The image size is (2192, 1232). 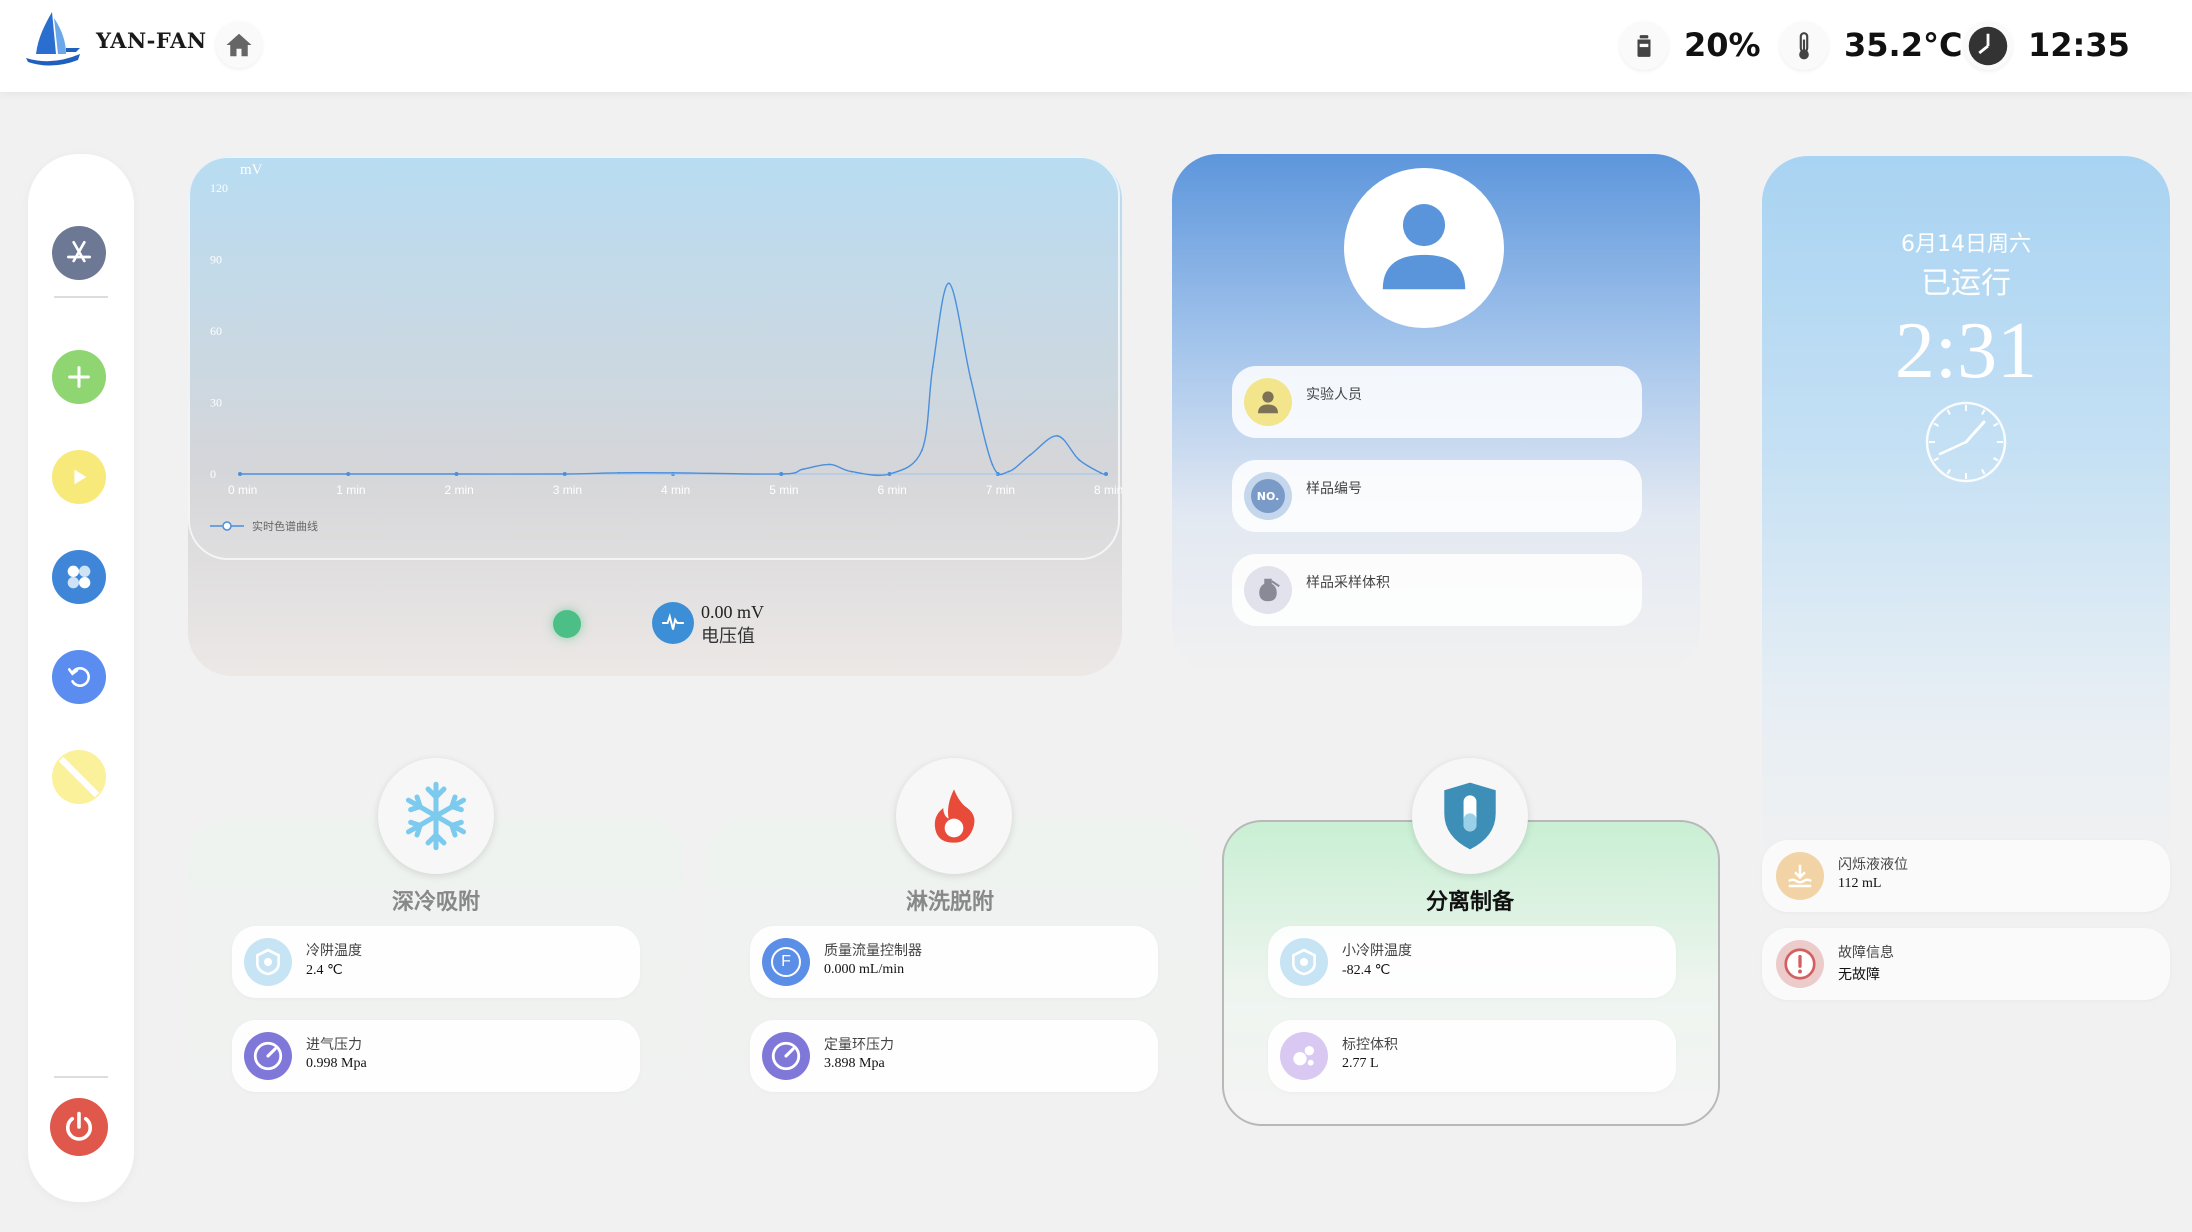 What do you see at coordinates (1360, 1063) in the screenshot?
I see `param-value: 2.77 L` at bounding box center [1360, 1063].